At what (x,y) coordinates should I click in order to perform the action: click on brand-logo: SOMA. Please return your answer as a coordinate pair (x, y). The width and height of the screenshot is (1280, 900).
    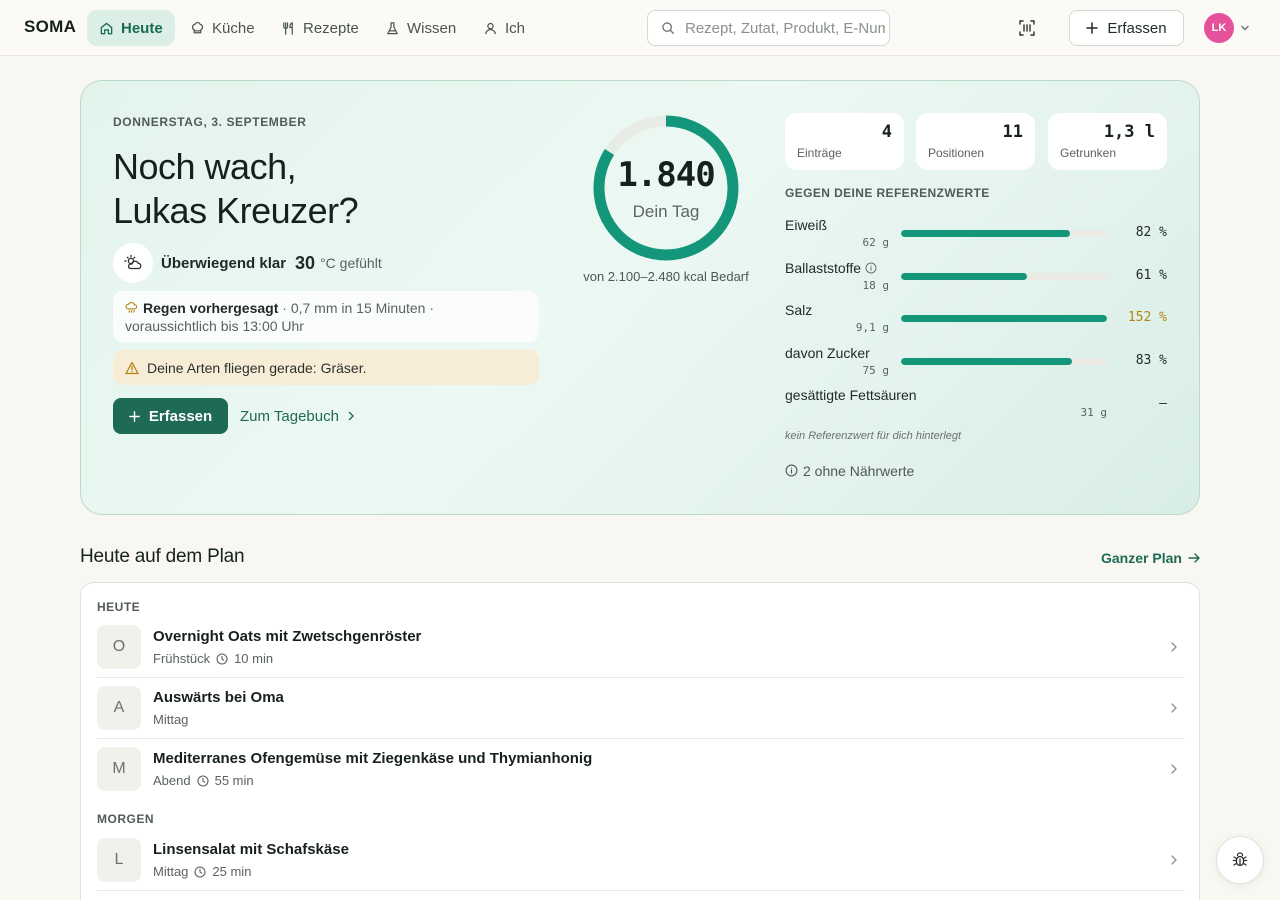
    Looking at the image, I should click on (50, 27).